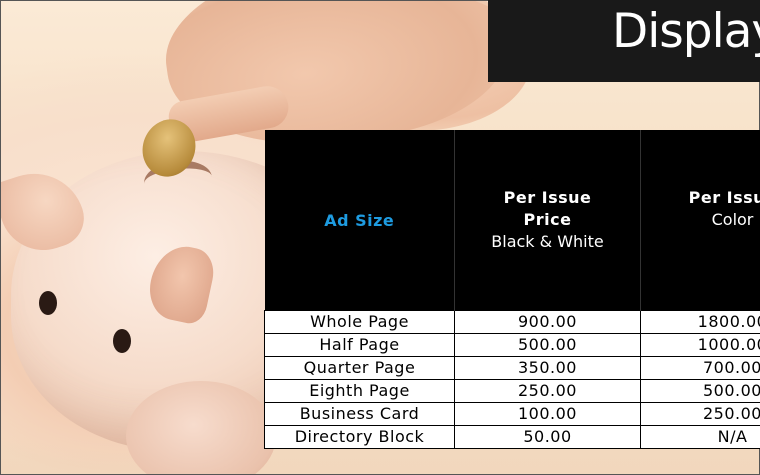 The height and width of the screenshot is (475, 760). I want to click on header-bw-line2: Price, so click(547, 219).